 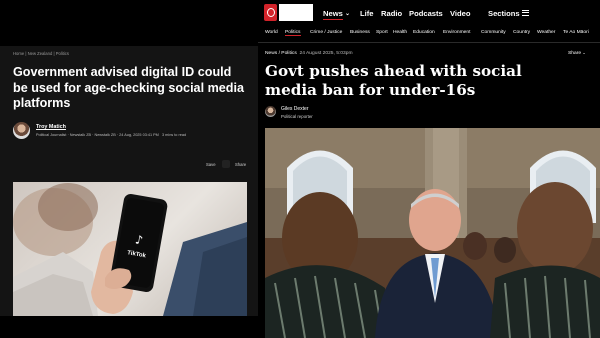 I want to click on author-name-link: Troy Matich, so click(x=51, y=127).